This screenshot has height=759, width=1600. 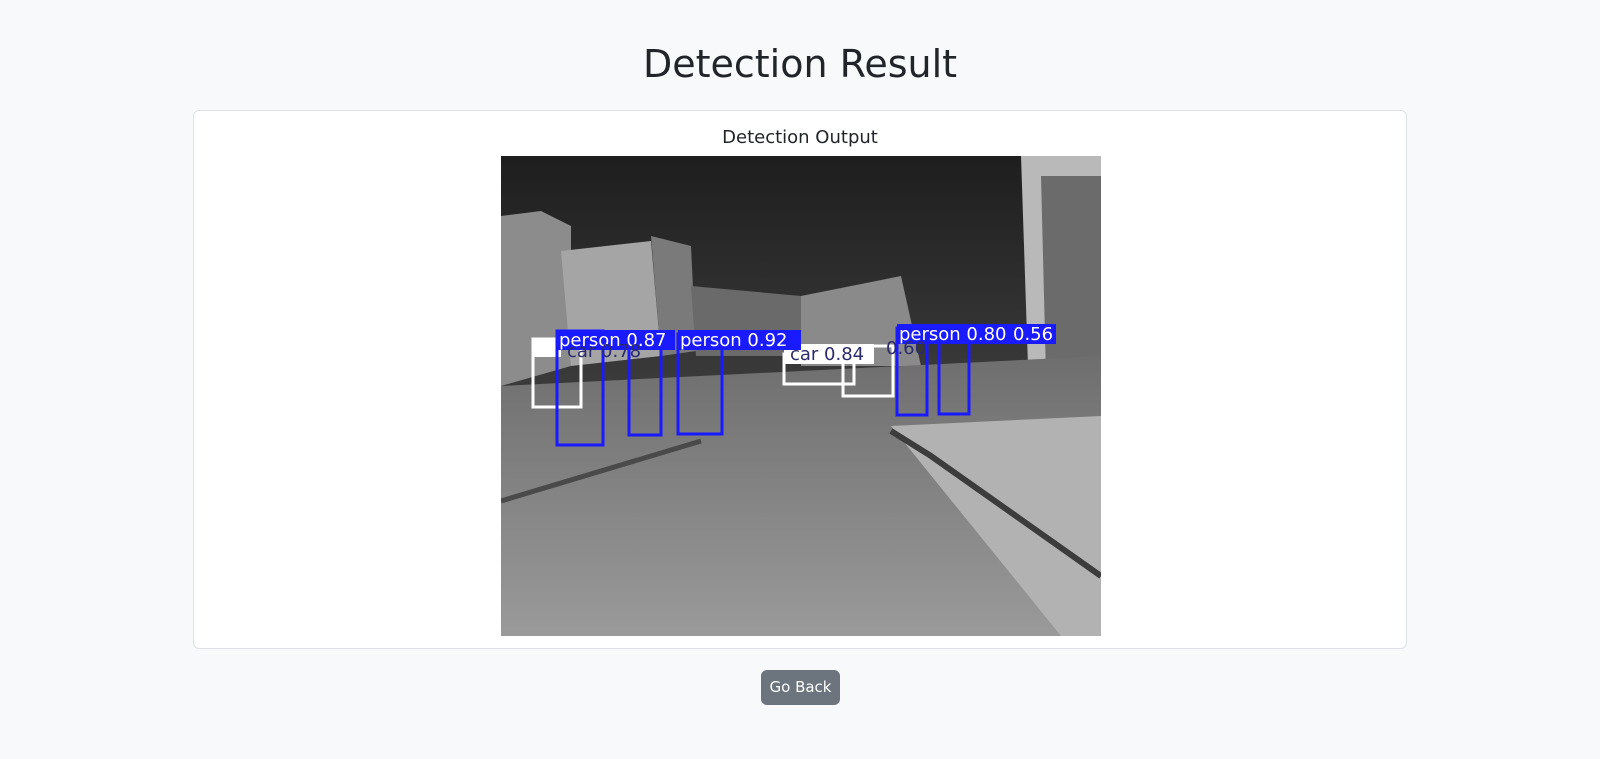 What do you see at coordinates (604, 351) in the screenshot?
I see `detection-label: car 0.78` at bounding box center [604, 351].